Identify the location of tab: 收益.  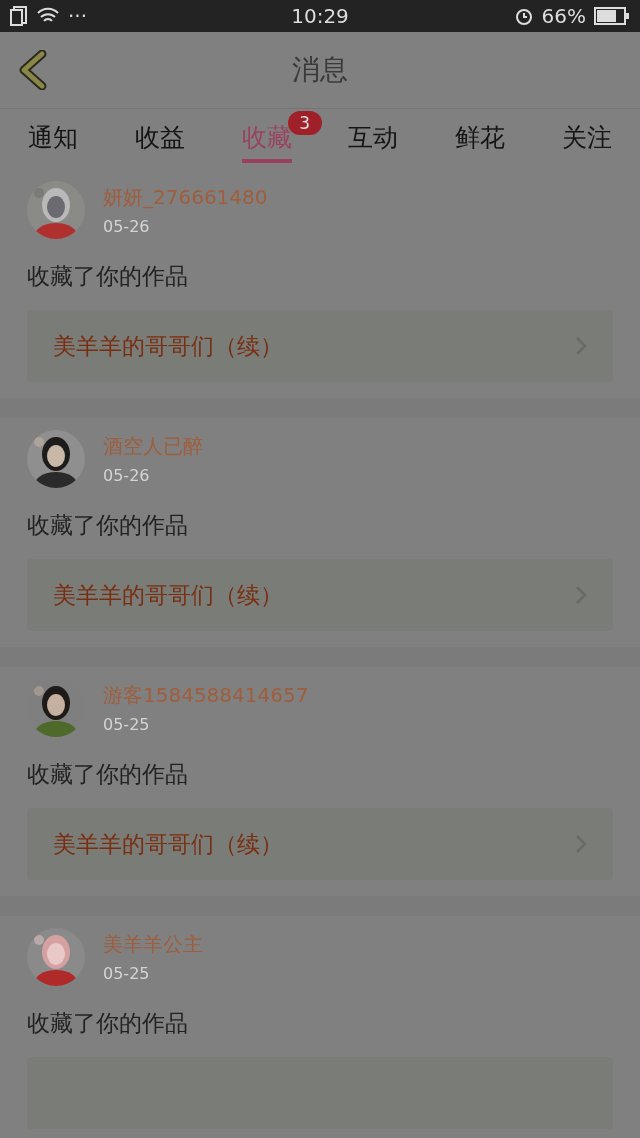
(160, 142).